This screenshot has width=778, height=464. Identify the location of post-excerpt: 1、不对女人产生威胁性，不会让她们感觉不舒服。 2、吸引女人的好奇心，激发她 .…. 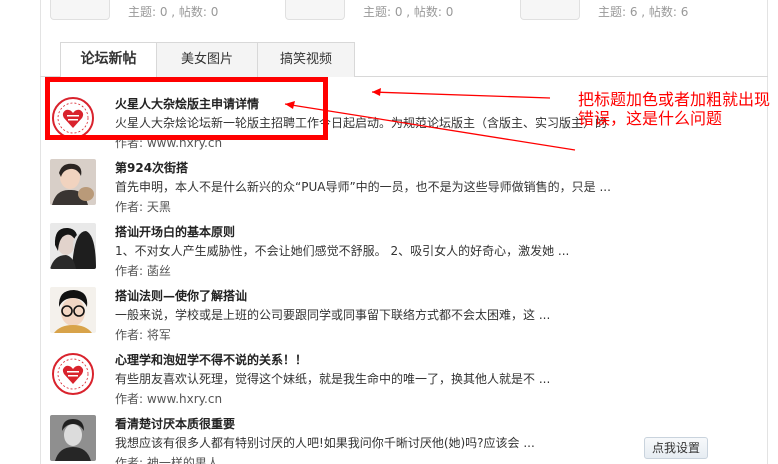
(342, 251).